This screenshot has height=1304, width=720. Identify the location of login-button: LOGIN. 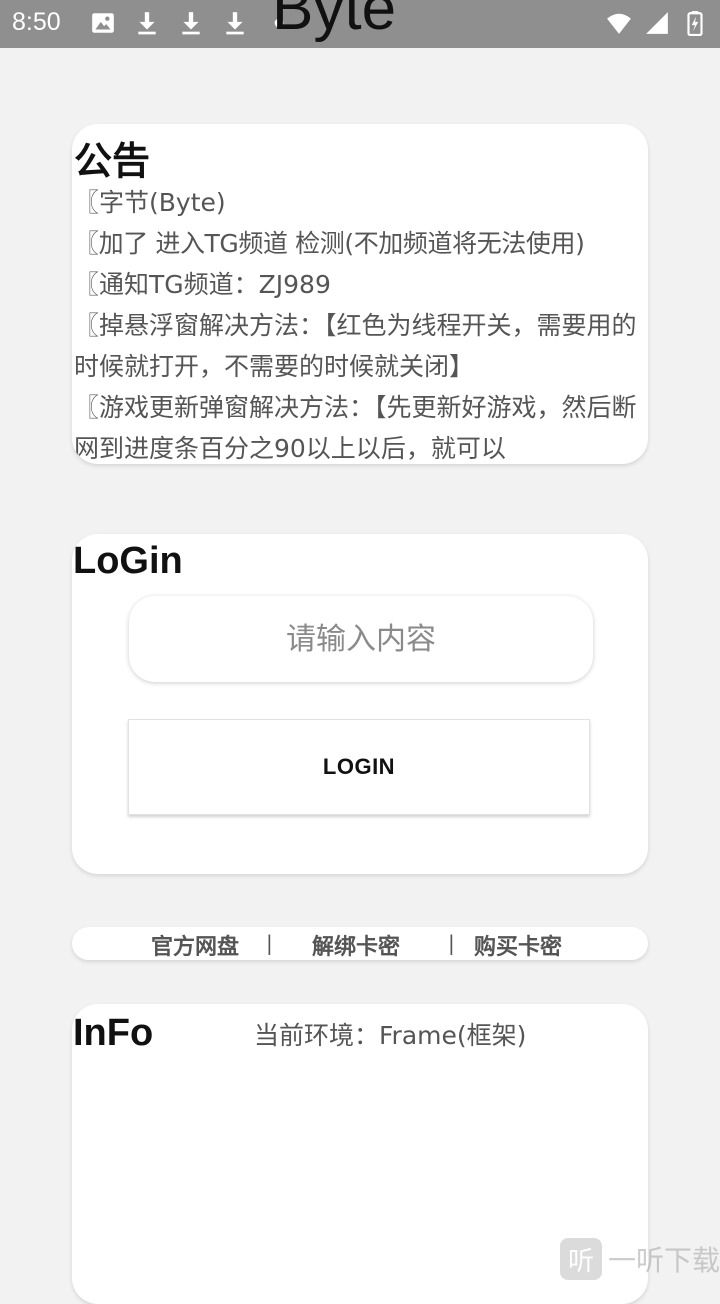
(359, 767).